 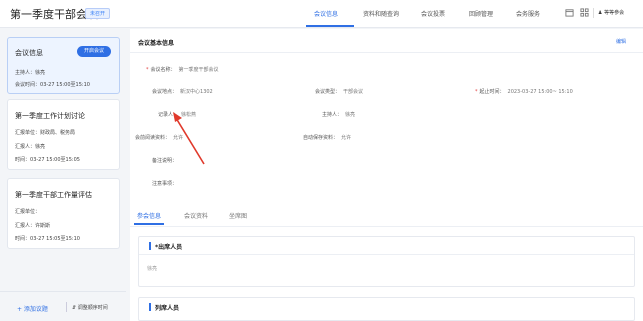 I want to click on observers-panel: 列席人员, so click(x=386, y=309).